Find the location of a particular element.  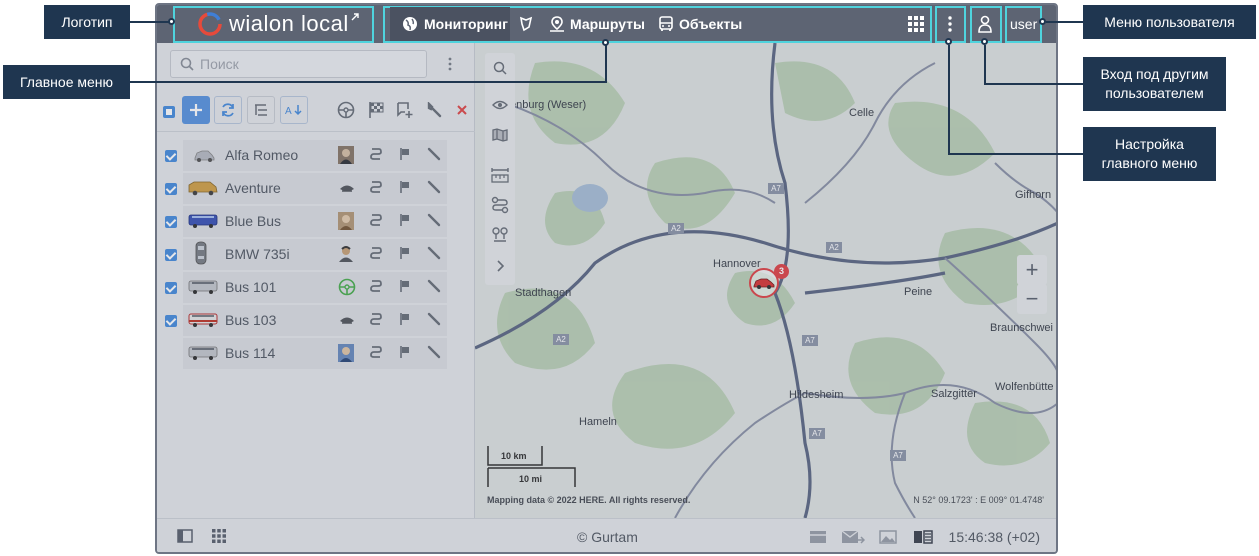

unit-row: Blue Bus is located at coordinates (316, 222).